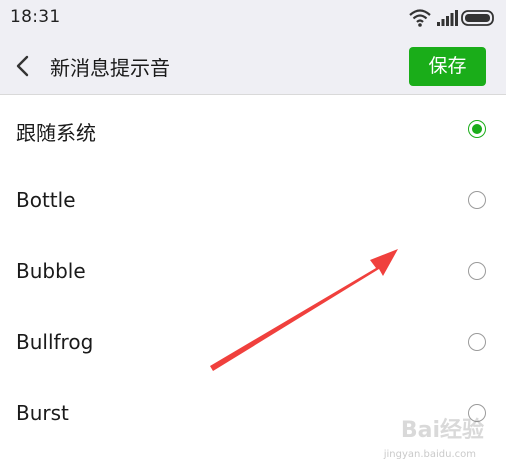 This screenshot has height=464, width=506. I want to click on sound-option-label: 跟随系统, so click(56, 133).